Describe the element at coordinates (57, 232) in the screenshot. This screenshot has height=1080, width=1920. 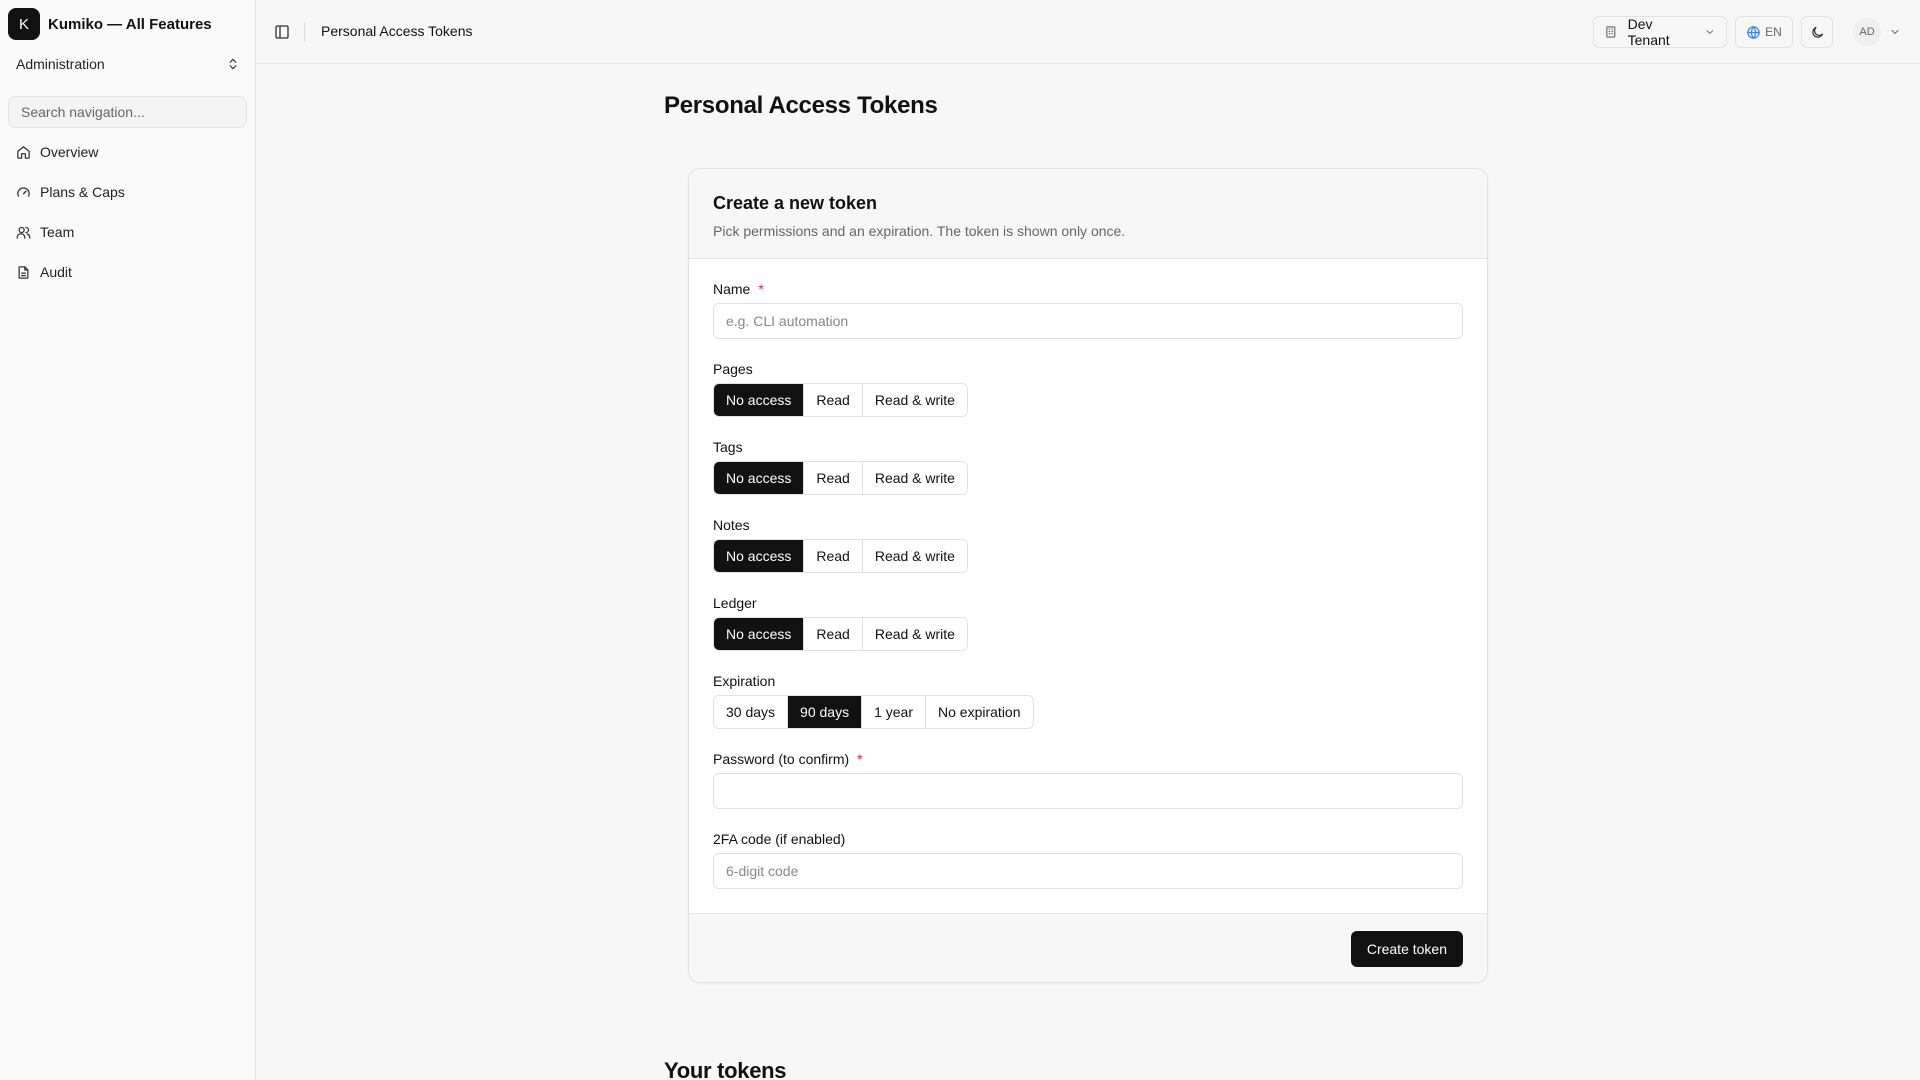
I see `sidebar-item-label: Team` at that location.